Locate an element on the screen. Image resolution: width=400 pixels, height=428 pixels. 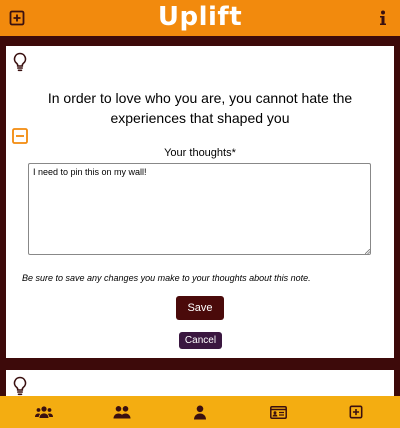
nav-groups is located at coordinates (44, 412).